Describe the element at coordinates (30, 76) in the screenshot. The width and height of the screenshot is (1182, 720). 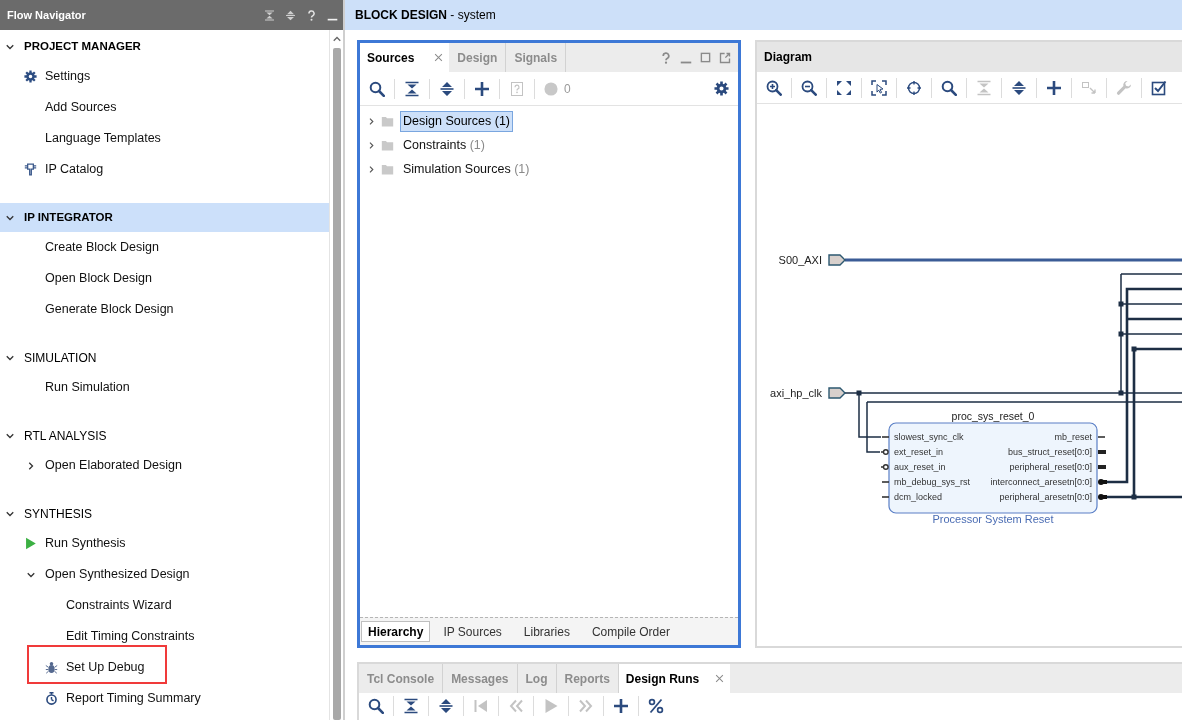
I see `gear-icon` at that location.